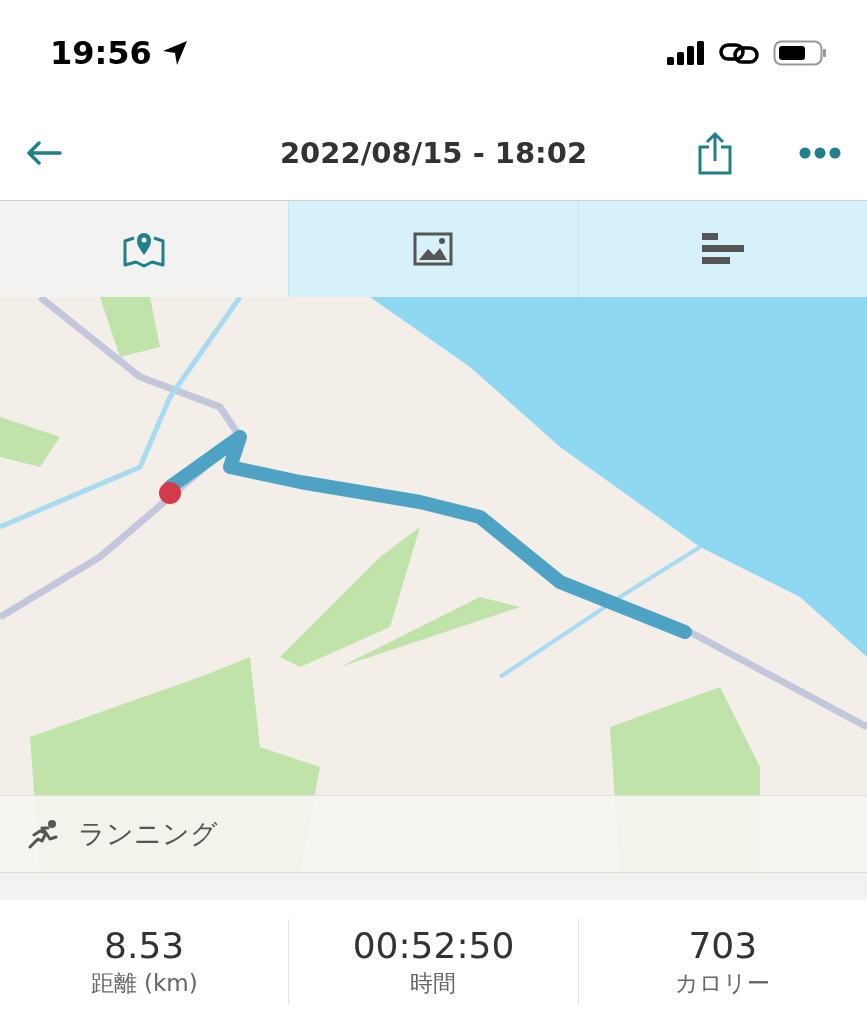  Describe the element at coordinates (144, 945) in the screenshot. I see `stat-value: 8.53` at that location.